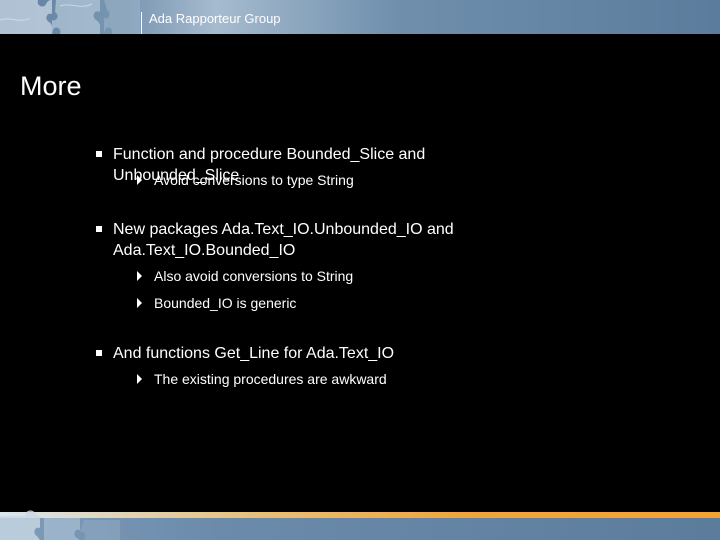 The width and height of the screenshot is (720, 540). Describe the element at coordinates (355, 303) in the screenshot. I see `sub-bullet-item: Bounded_IO is generic` at that location.